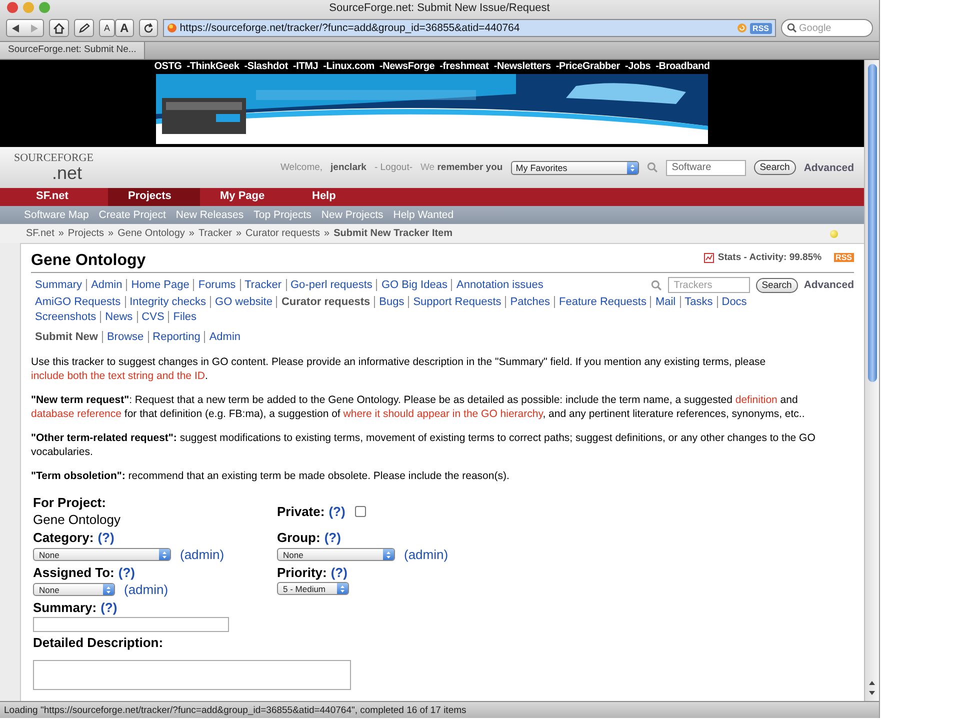 The height and width of the screenshot is (720, 960). What do you see at coordinates (86, 233) in the screenshot?
I see `breadcrumb-link: Projects` at bounding box center [86, 233].